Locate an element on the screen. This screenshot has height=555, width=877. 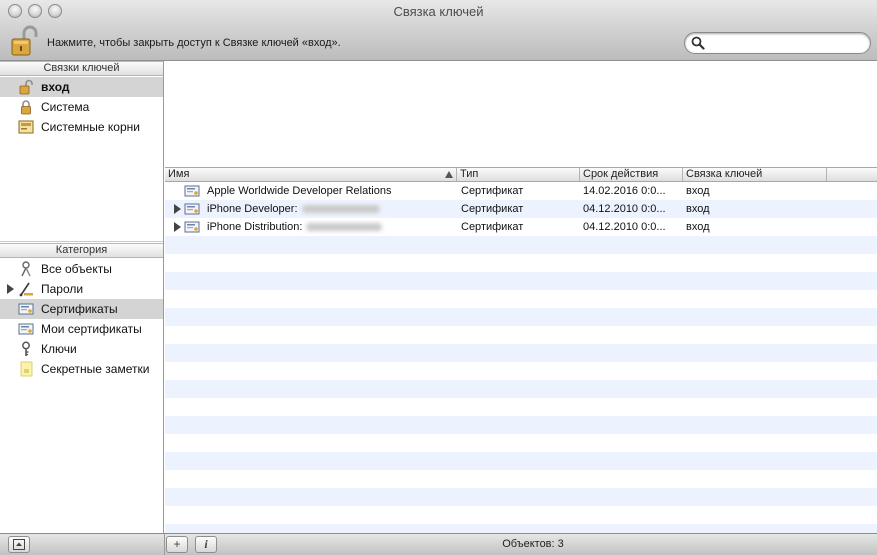
sidebar-item-label: Сертификаты is located at coordinates (79, 309).